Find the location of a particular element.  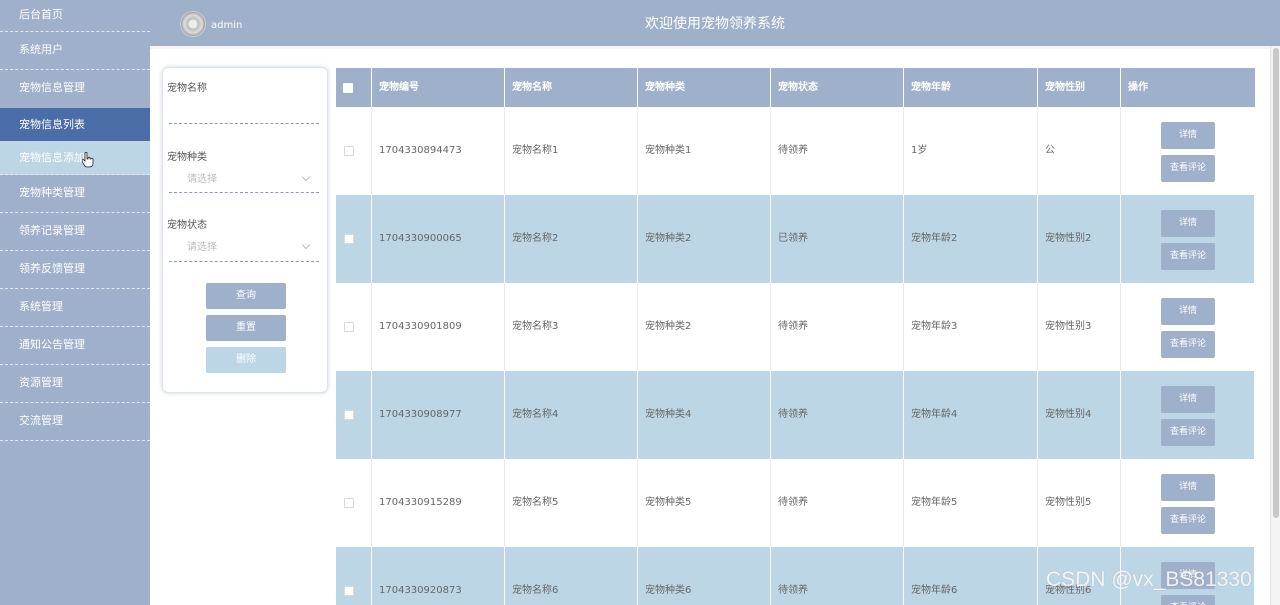

cell-type: 宠物种类5 is located at coordinates (704, 503).